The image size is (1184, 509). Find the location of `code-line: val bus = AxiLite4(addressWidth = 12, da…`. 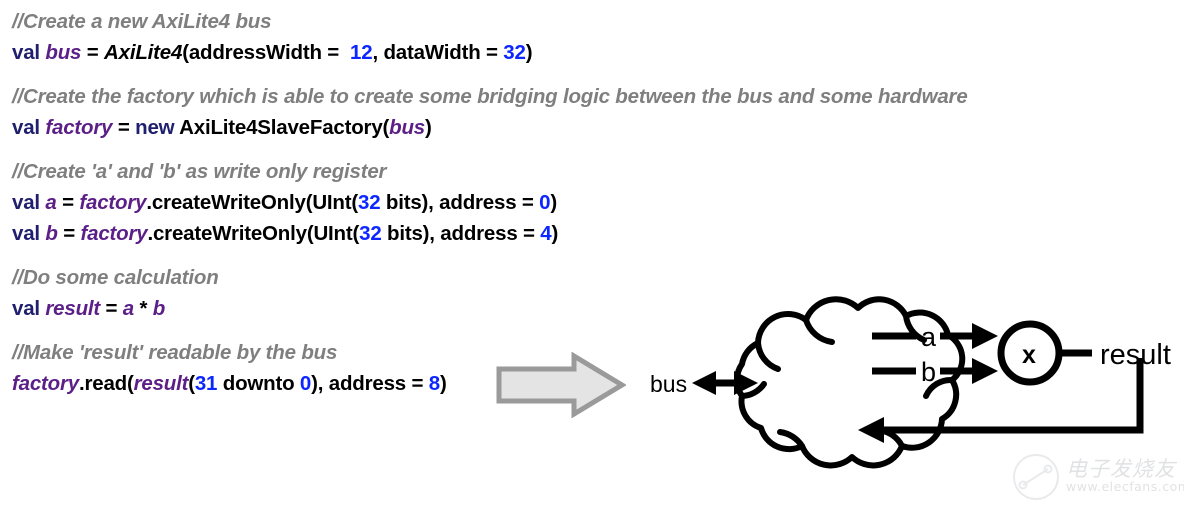

code-line: val bus = AxiLite4(addressWidth = 12, da… is located at coordinates (592, 52).